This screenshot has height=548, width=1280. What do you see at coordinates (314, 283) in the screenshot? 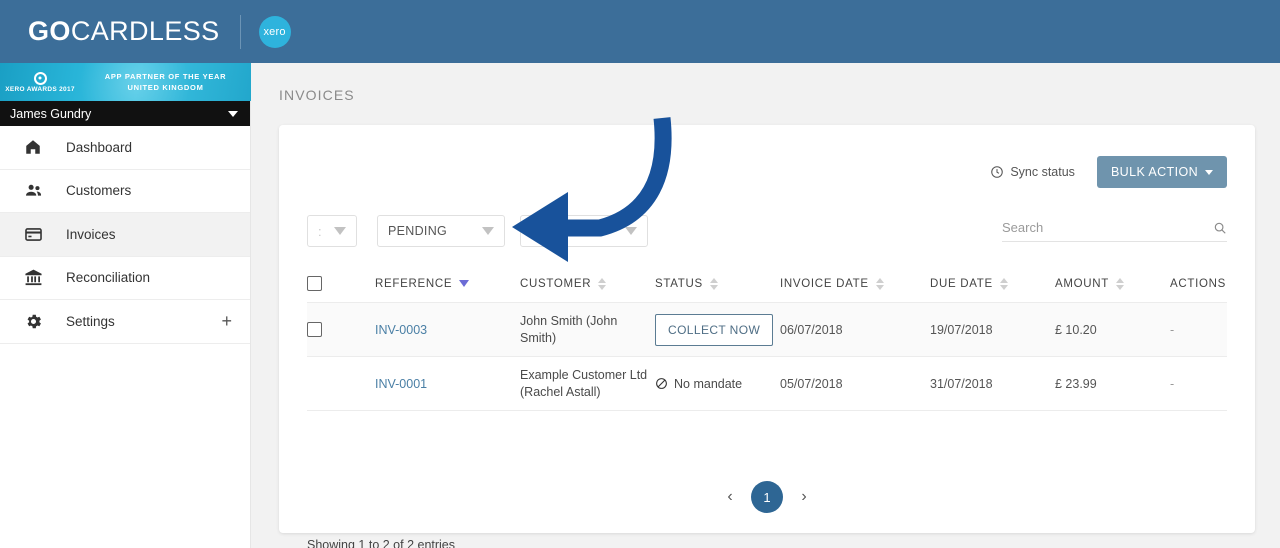
I see `select-all-checkbox` at bounding box center [314, 283].